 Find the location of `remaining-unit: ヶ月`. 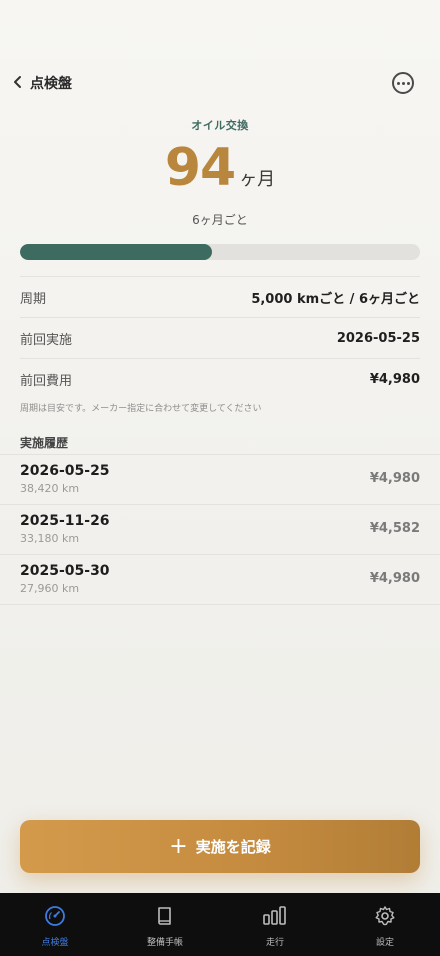

remaining-unit: ヶ月 is located at coordinates (257, 179).